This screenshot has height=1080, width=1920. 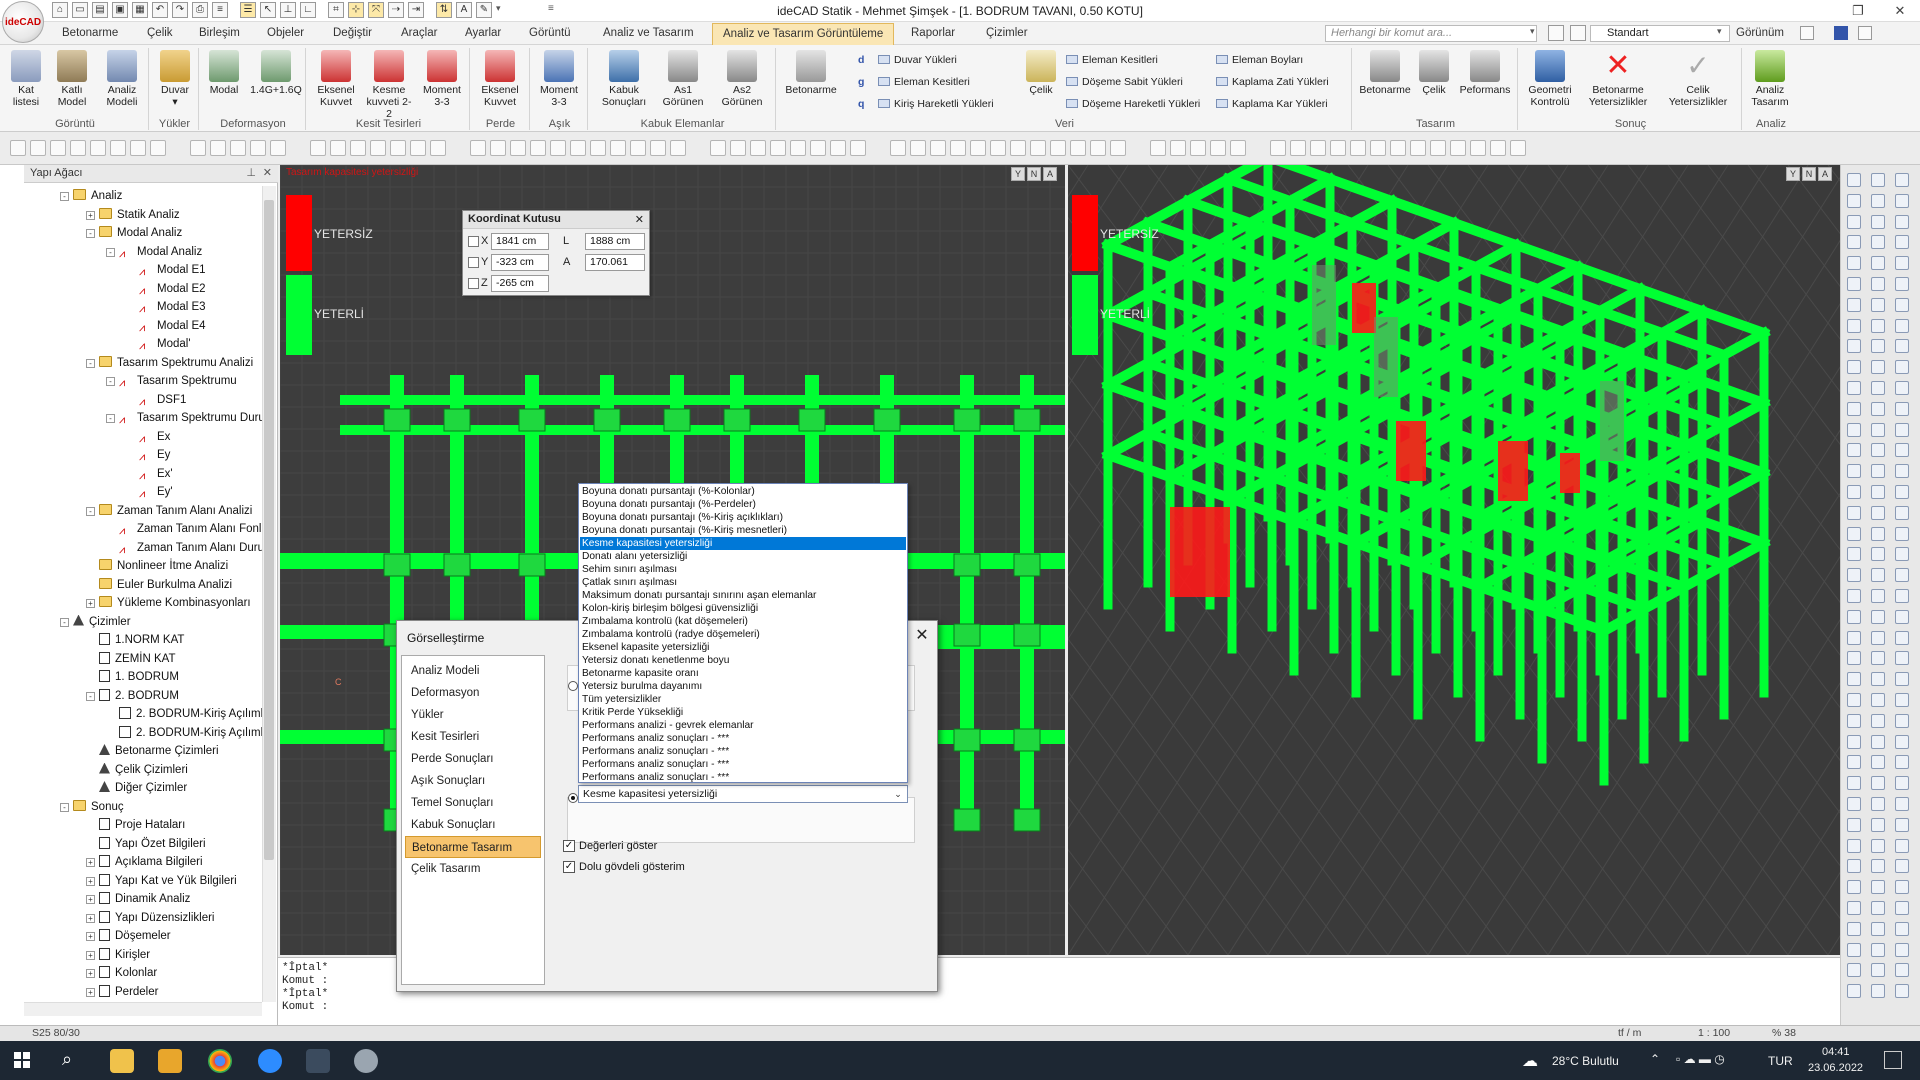 What do you see at coordinates (473, 737) in the screenshot?
I see `nav-item: Kesit Tesirleri` at bounding box center [473, 737].